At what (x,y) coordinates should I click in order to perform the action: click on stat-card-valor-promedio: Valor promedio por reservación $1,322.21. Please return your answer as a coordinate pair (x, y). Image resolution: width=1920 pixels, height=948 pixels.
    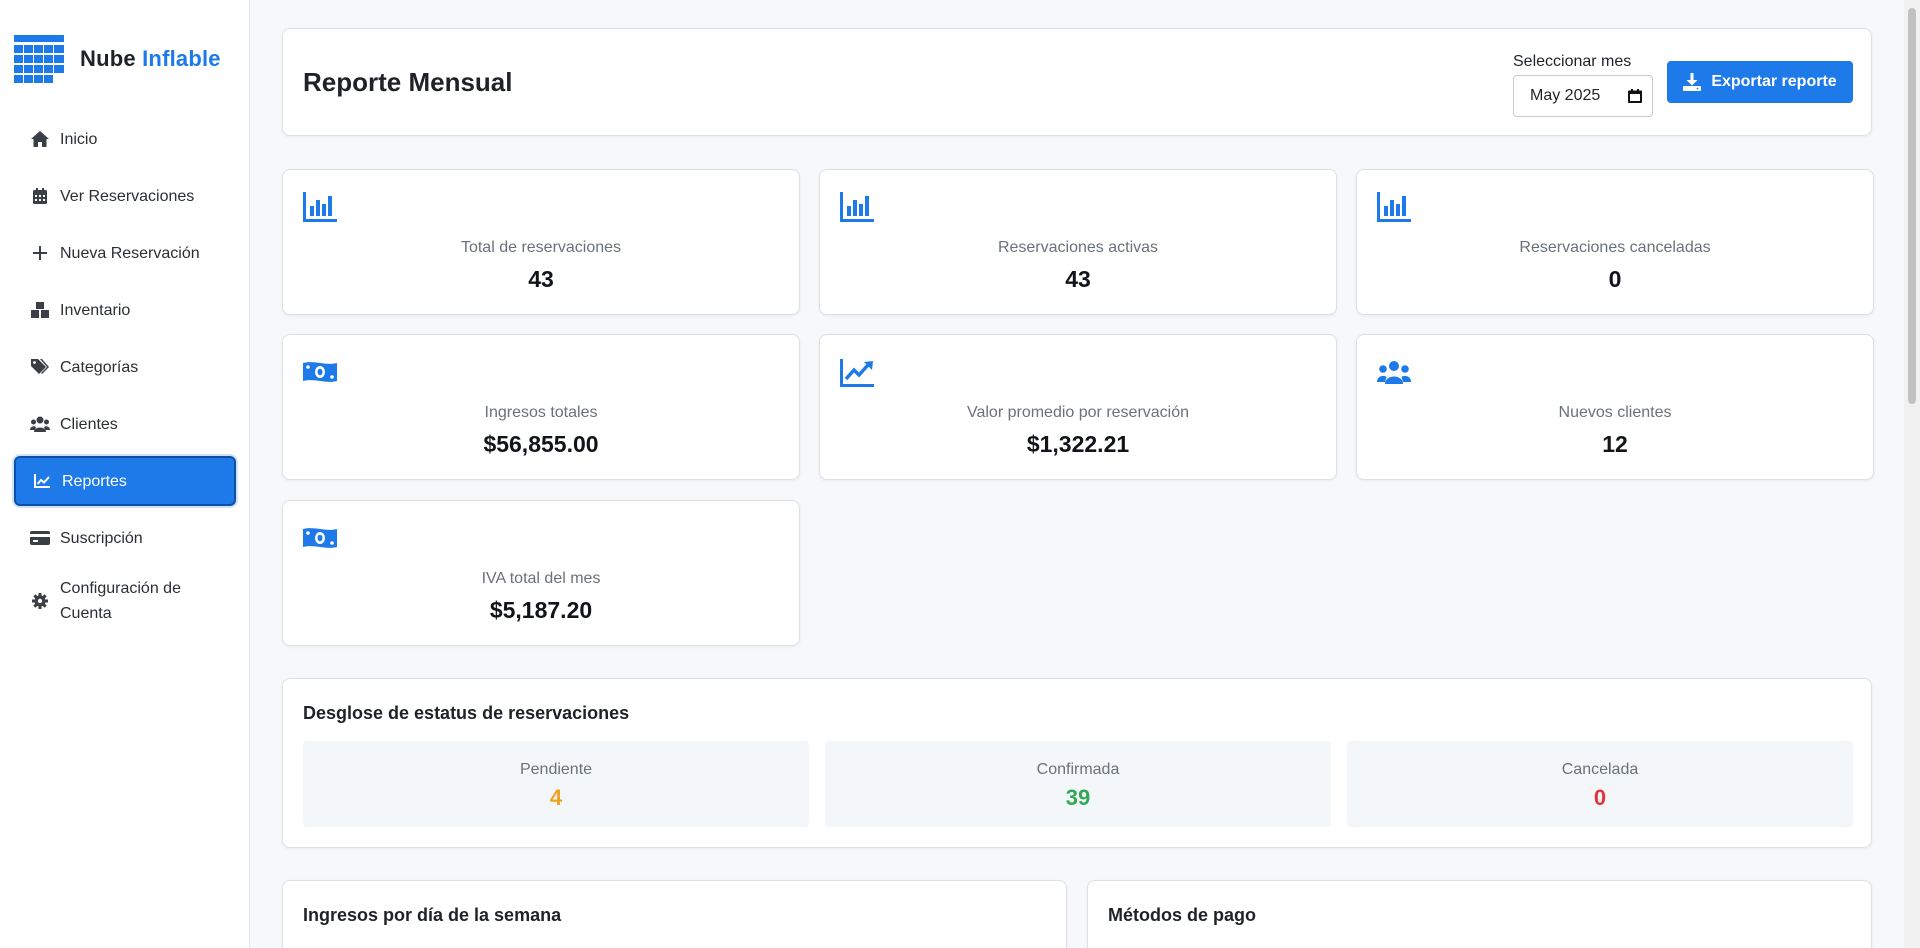
    Looking at the image, I should click on (1078, 407).